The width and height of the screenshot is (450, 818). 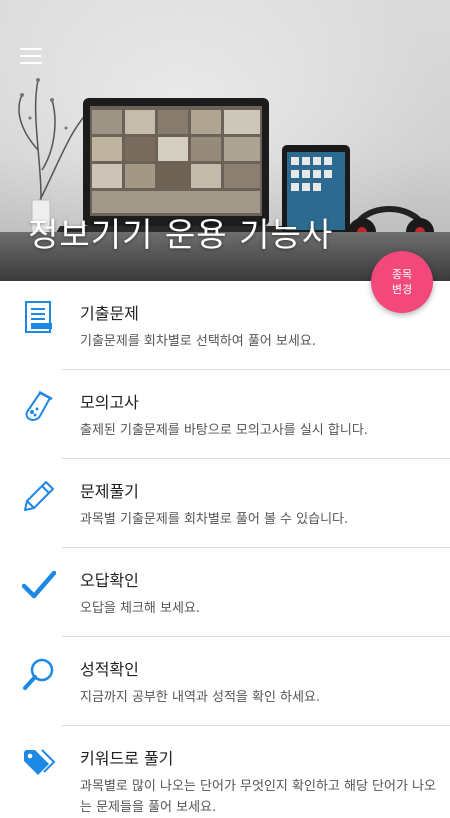 What do you see at coordinates (198, 341) in the screenshot?
I see `menu-item-desc: 기출문제를 회차별로 선택하여 풀어 보세요.` at bounding box center [198, 341].